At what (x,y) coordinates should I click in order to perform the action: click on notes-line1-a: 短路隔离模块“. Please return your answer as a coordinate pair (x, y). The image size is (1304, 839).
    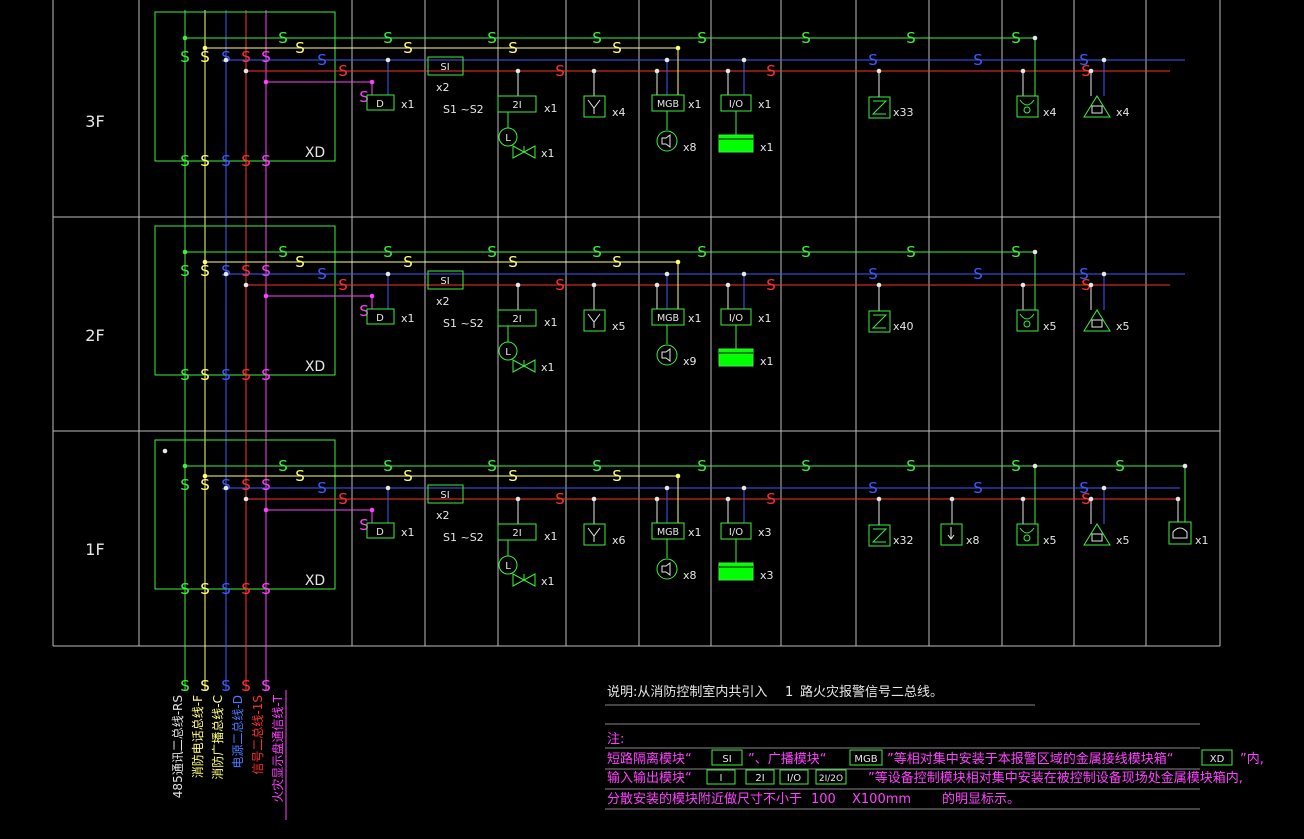
    Looking at the image, I should click on (649, 759).